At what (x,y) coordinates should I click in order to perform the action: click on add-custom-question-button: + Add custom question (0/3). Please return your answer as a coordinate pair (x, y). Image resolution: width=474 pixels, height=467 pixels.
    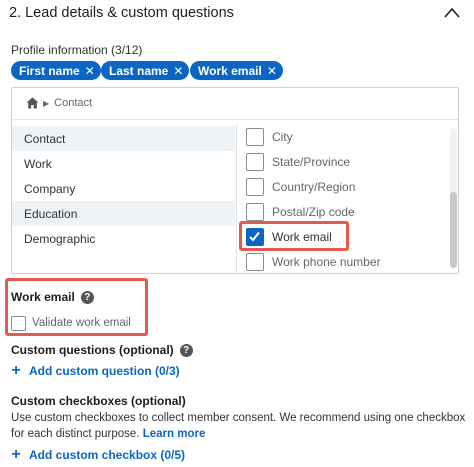
    Looking at the image, I should click on (94, 371).